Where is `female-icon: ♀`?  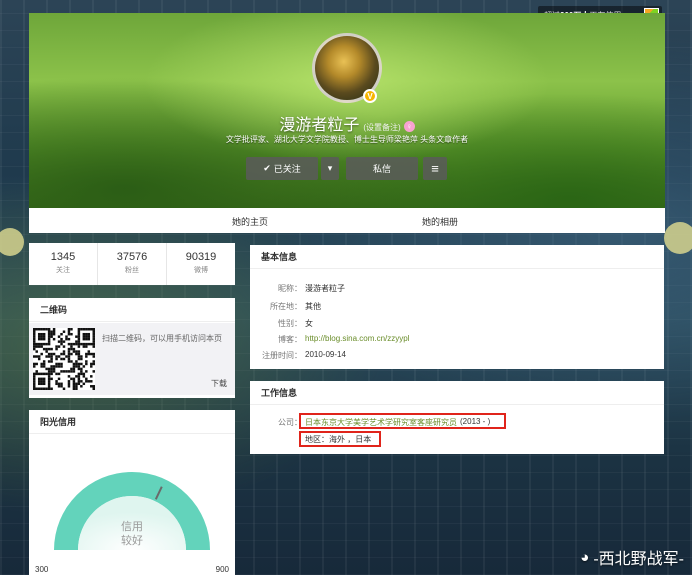 female-icon: ♀ is located at coordinates (409, 126).